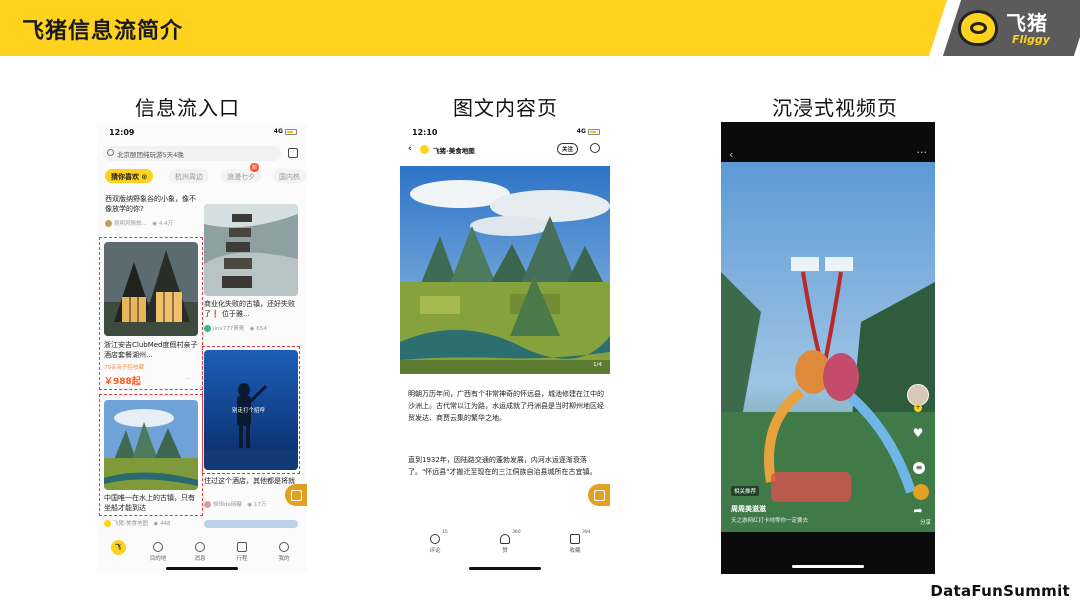 The height and width of the screenshot is (608, 1080). Describe the element at coordinates (918, 408) in the screenshot. I see `follow-plus-icon: +` at that location.